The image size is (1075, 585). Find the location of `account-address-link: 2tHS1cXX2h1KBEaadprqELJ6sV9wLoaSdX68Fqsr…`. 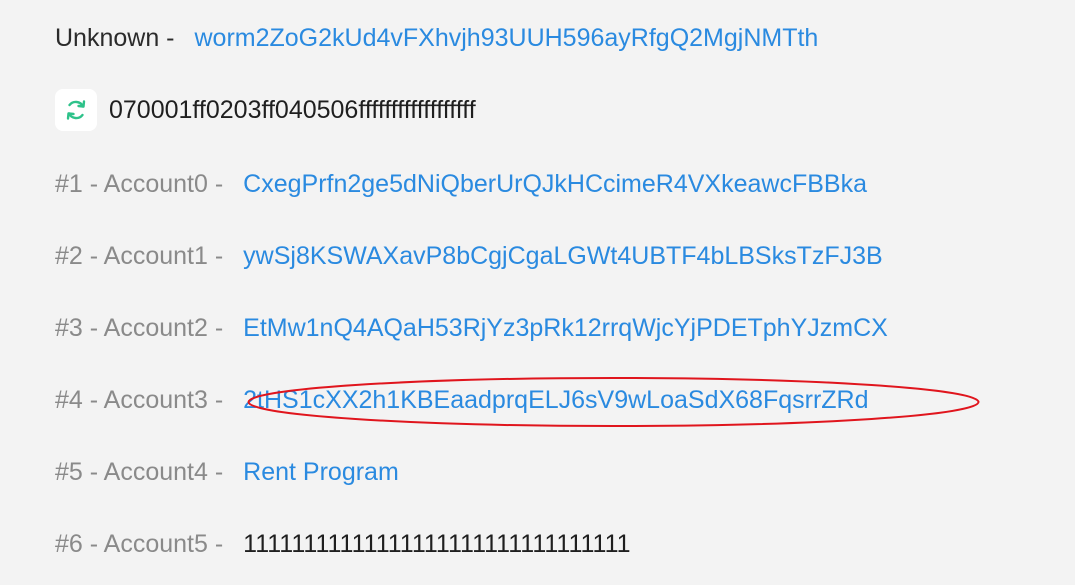

account-address-link: 2tHS1cXX2h1KBEaadprqELJ6sV9wLoaSdX68Fqsr… is located at coordinates (555, 400).